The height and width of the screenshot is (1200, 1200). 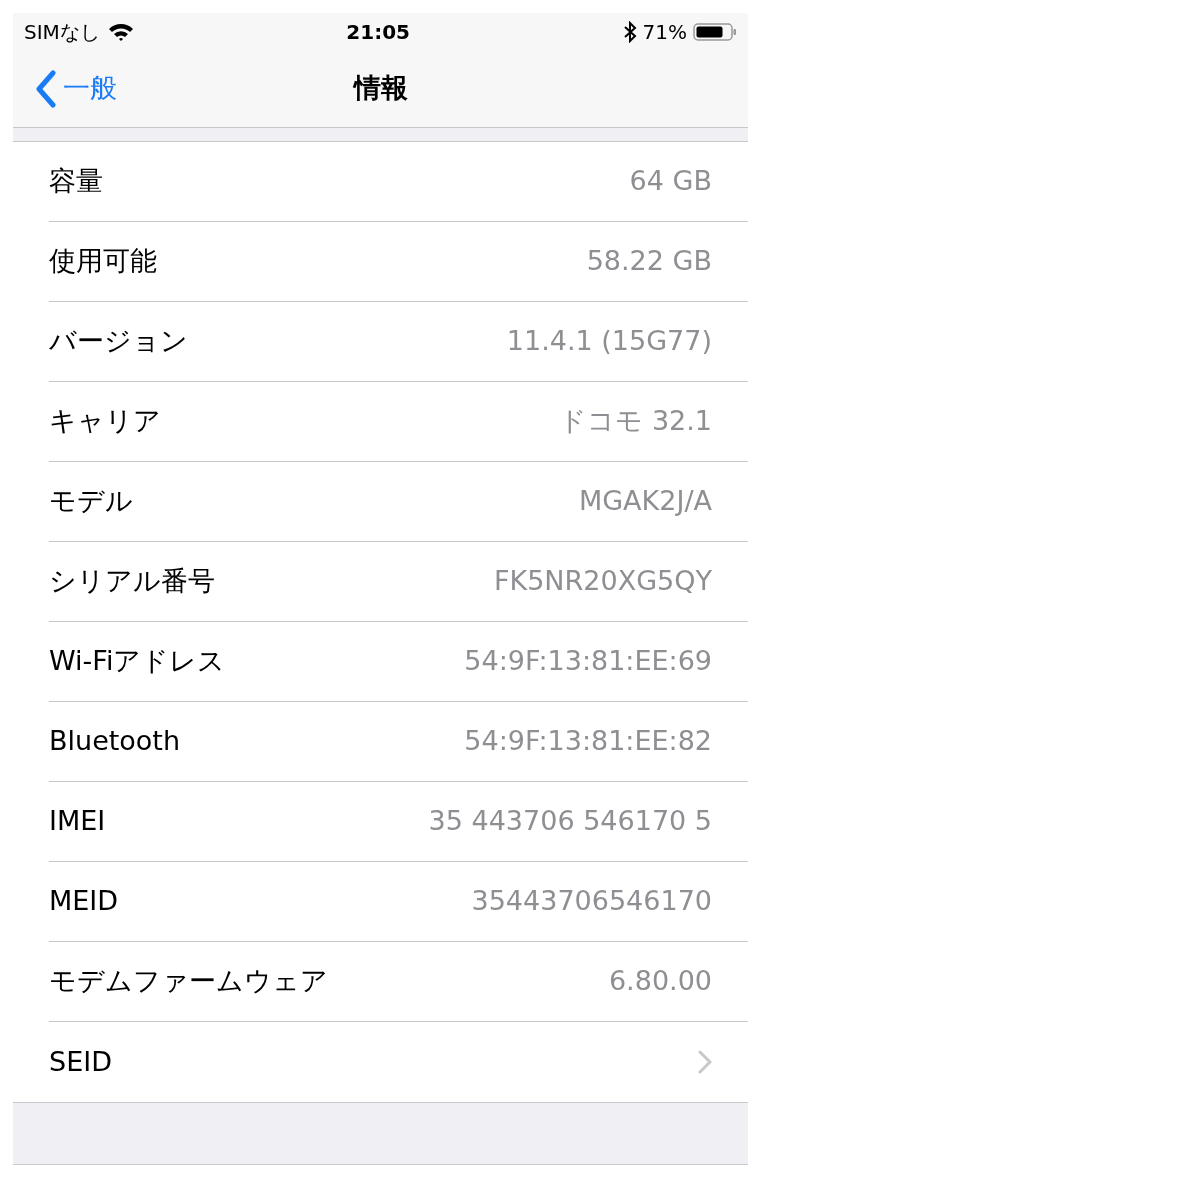 What do you see at coordinates (80, 1061) in the screenshot?
I see `row-label: SEID` at bounding box center [80, 1061].